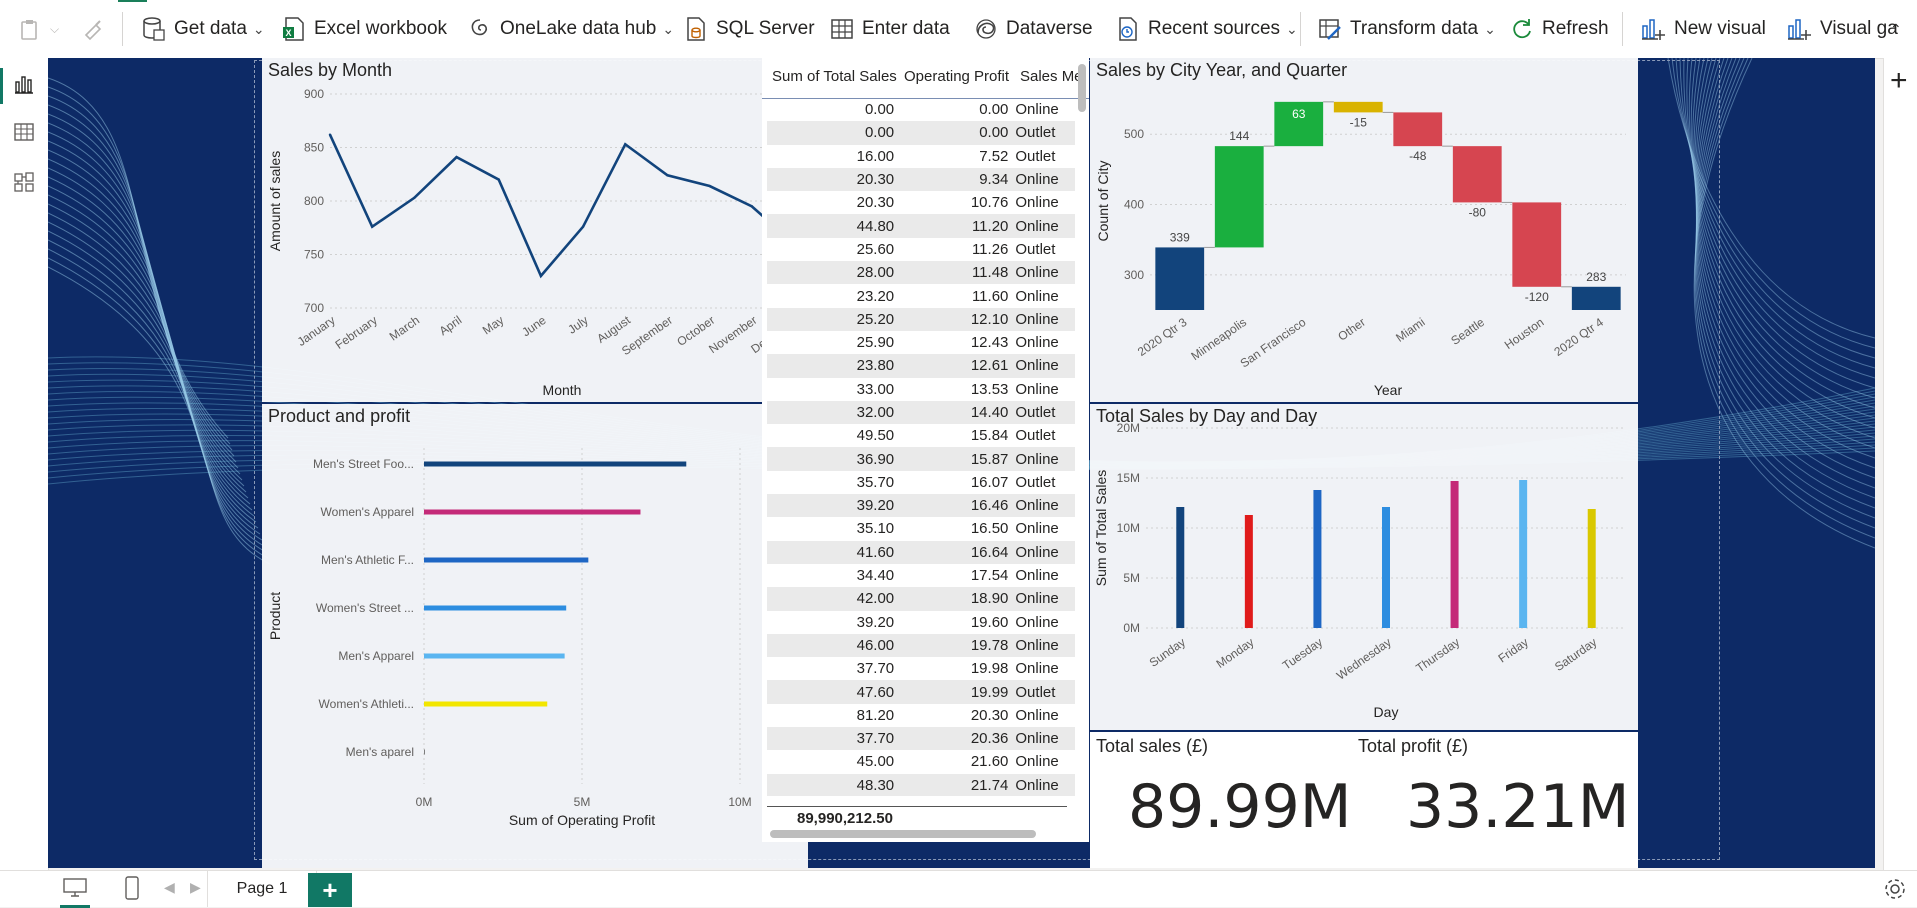 The image size is (1917, 908). I want to click on table-row: 81.20 20.30 Online, so click(921, 715).